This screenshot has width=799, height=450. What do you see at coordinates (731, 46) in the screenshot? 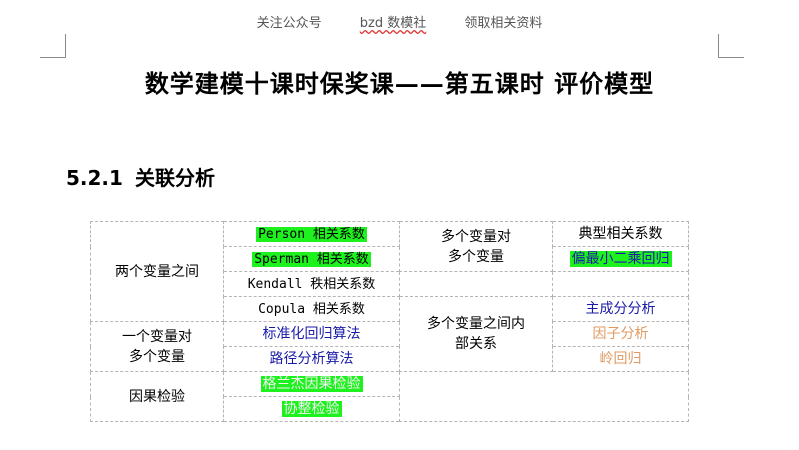
I see `crop-mark-top-right` at bounding box center [731, 46].